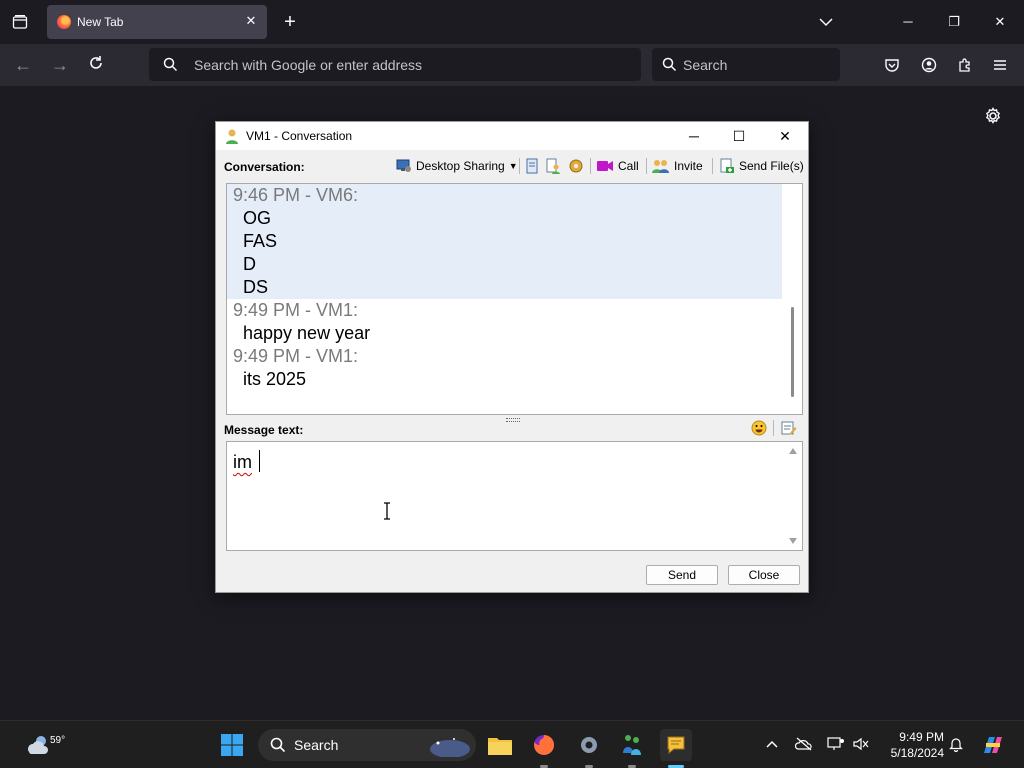 This screenshot has height=768, width=1024. What do you see at coordinates (500, 745) in the screenshot?
I see `file-explorer-taskbar-icon` at bounding box center [500, 745].